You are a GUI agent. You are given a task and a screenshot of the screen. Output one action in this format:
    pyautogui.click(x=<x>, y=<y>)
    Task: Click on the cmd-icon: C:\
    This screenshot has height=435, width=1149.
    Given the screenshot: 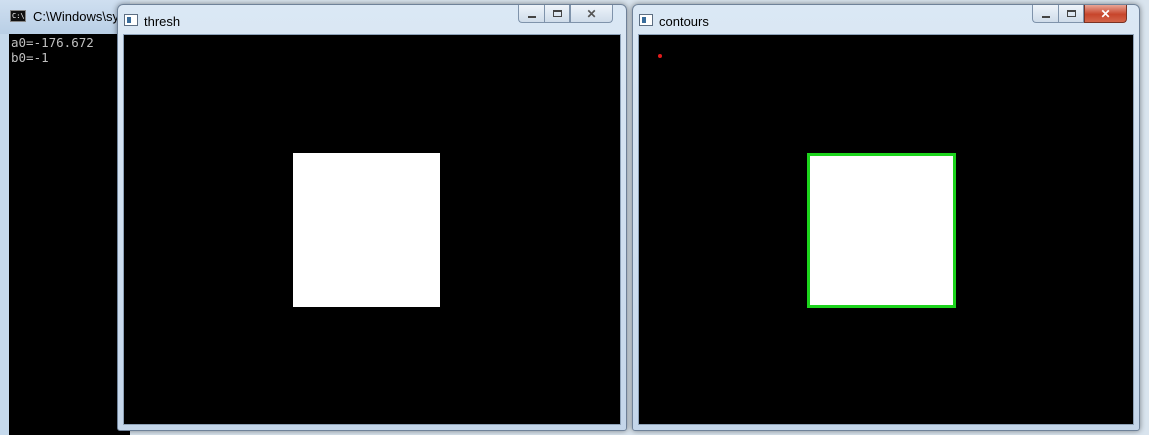 What is the action you would take?
    pyautogui.click(x=18, y=16)
    